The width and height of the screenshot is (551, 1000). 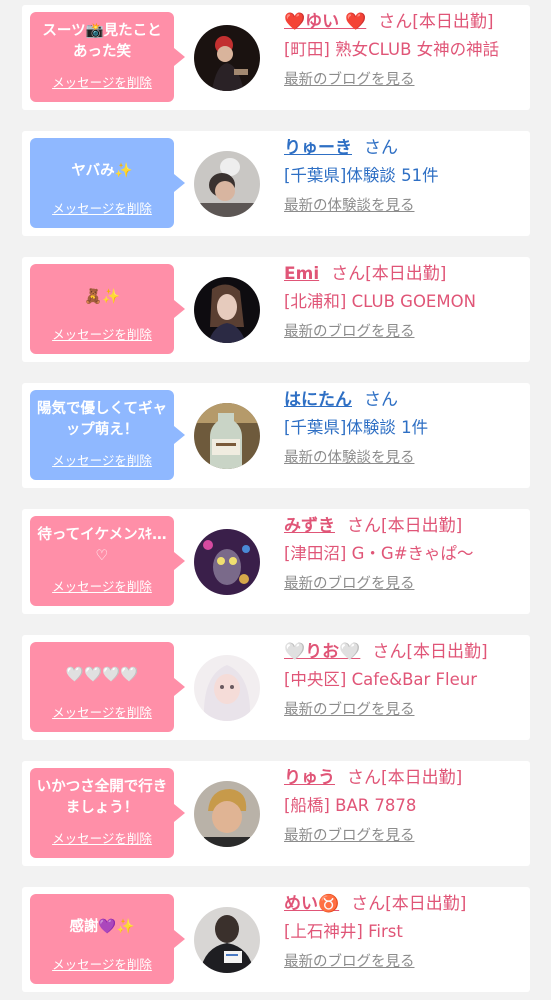 I want to click on shop-info: [千葉県]体験談 1件, so click(x=356, y=427).